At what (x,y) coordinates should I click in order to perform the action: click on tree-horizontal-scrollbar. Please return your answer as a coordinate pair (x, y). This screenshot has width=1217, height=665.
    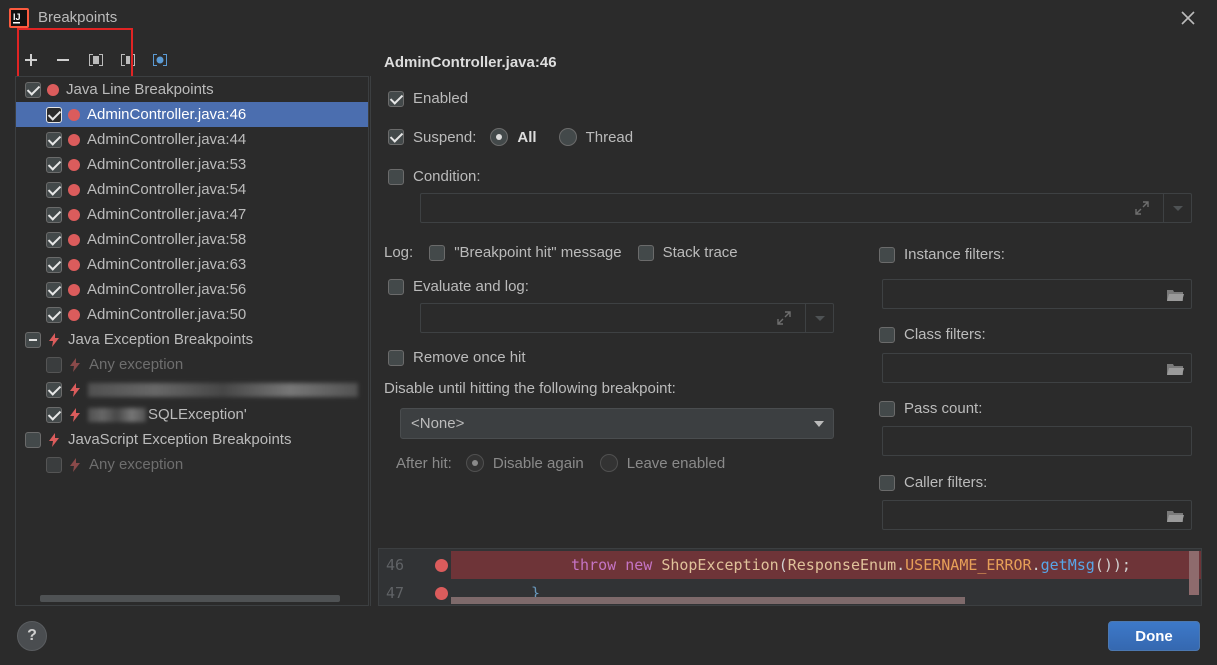
    Looking at the image, I should click on (190, 598).